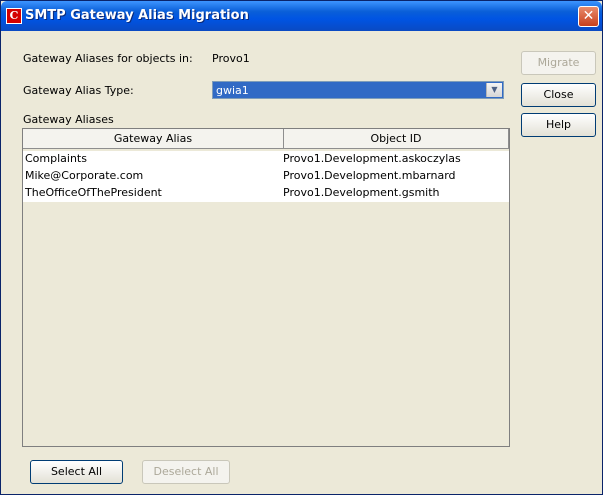 The height and width of the screenshot is (495, 603). Describe the element at coordinates (361, 192) in the screenshot. I see `object-id-cell: Provo1.Development.gsmith` at that location.